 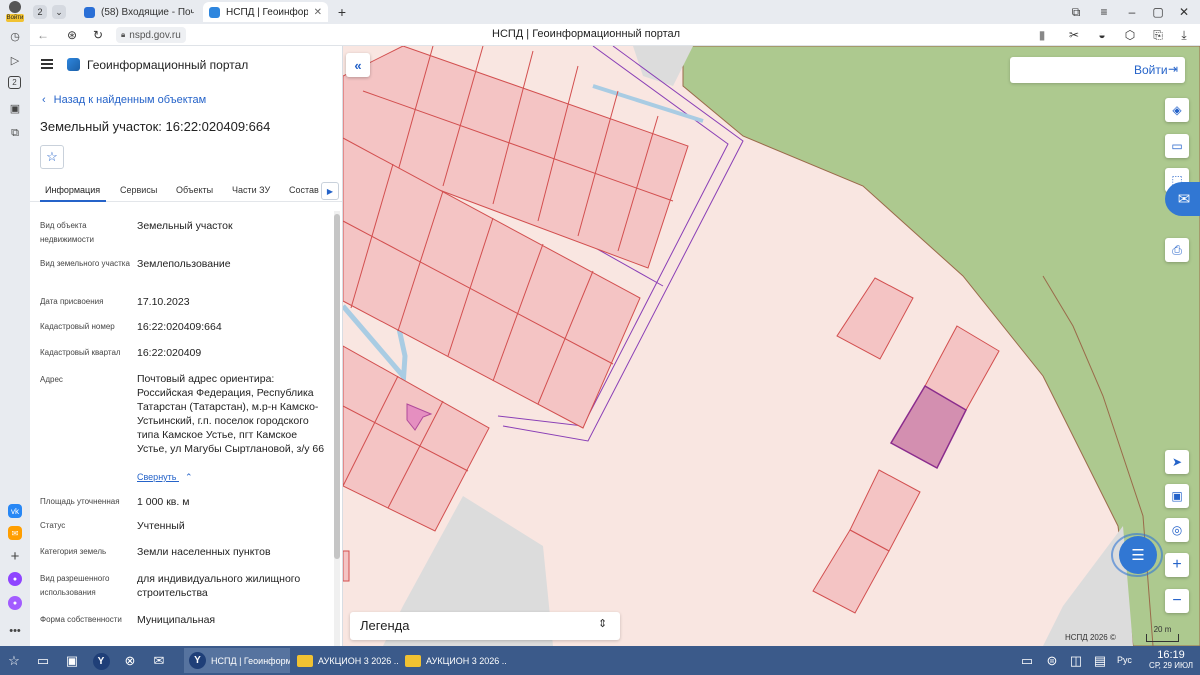 What do you see at coordinates (168, 65) in the screenshot?
I see `portal-title: Геоинформационный портал` at bounding box center [168, 65].